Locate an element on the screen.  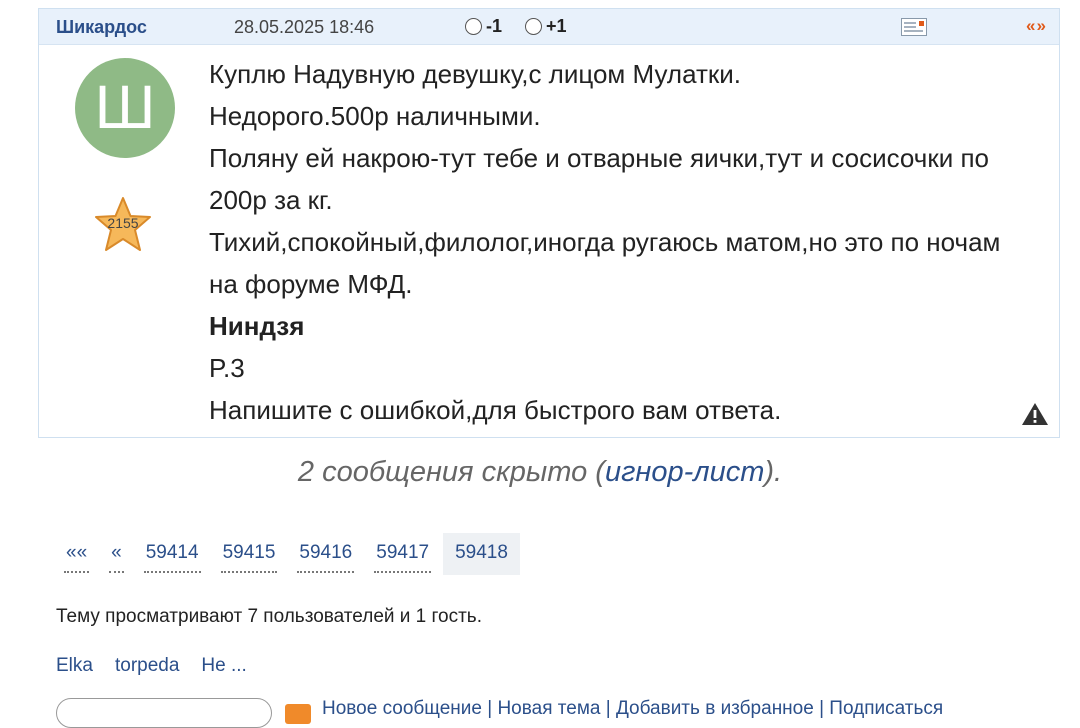
vote-plus-label: +1 is located at coordinates (556, 26).